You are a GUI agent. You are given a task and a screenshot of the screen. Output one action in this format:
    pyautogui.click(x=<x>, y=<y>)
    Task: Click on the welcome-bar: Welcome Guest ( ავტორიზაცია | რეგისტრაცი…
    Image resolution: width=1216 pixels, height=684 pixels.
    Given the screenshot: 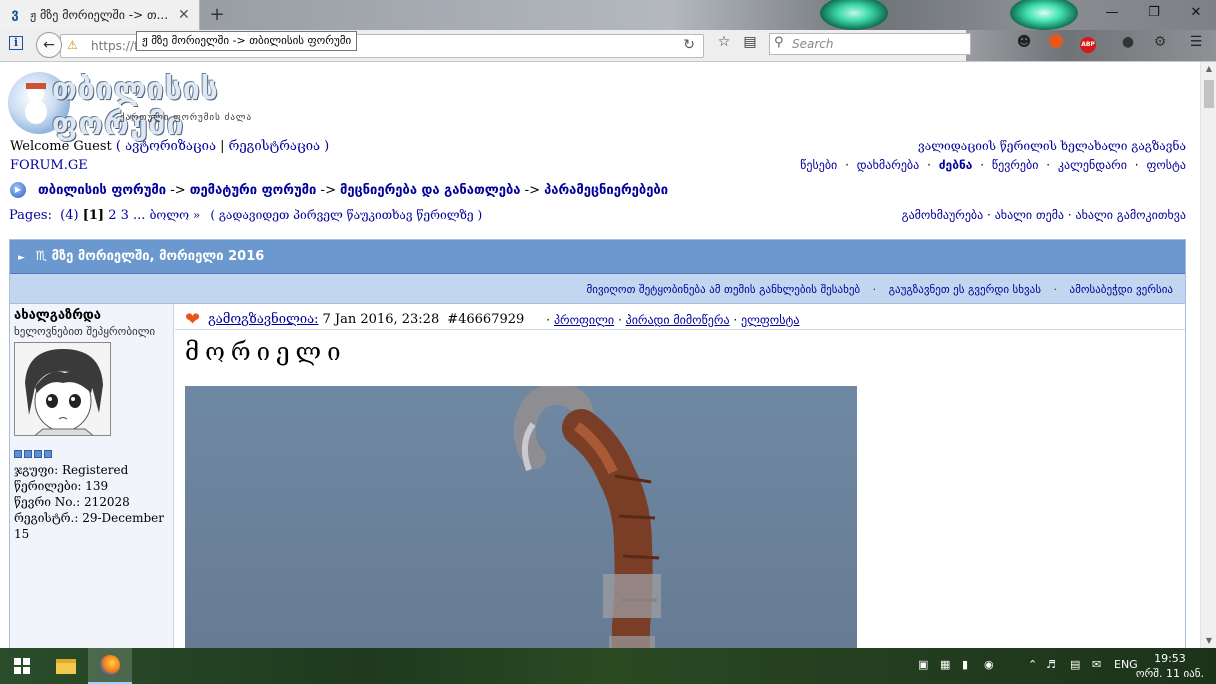 What is the action you would take?
    pyautogui.click(x=170, y=146)
    